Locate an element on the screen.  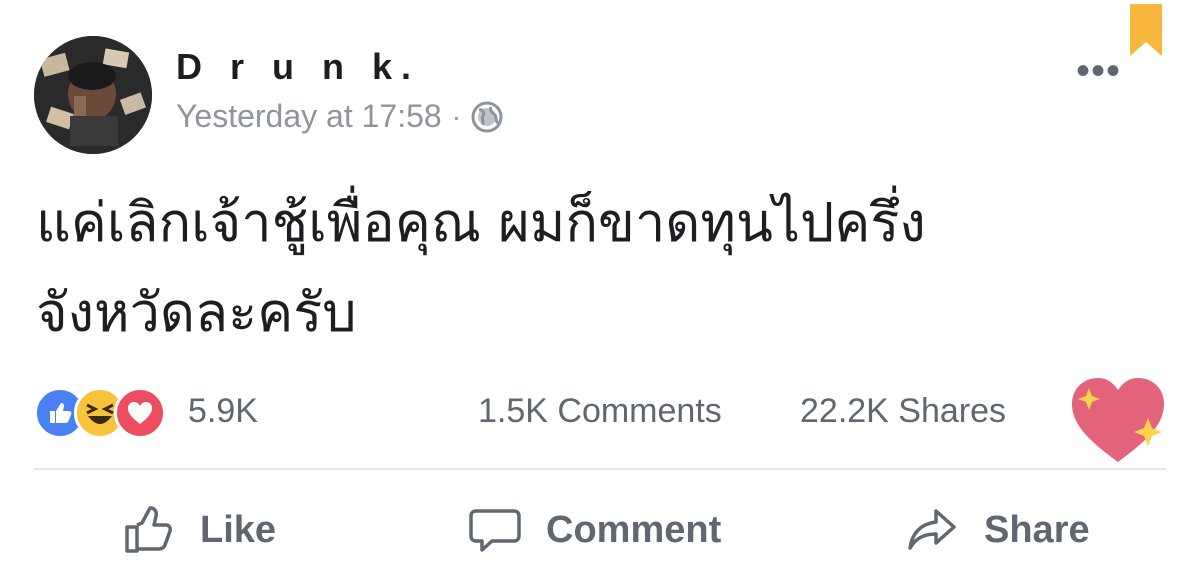
like-button: Like is located at coordinates (199, 530).